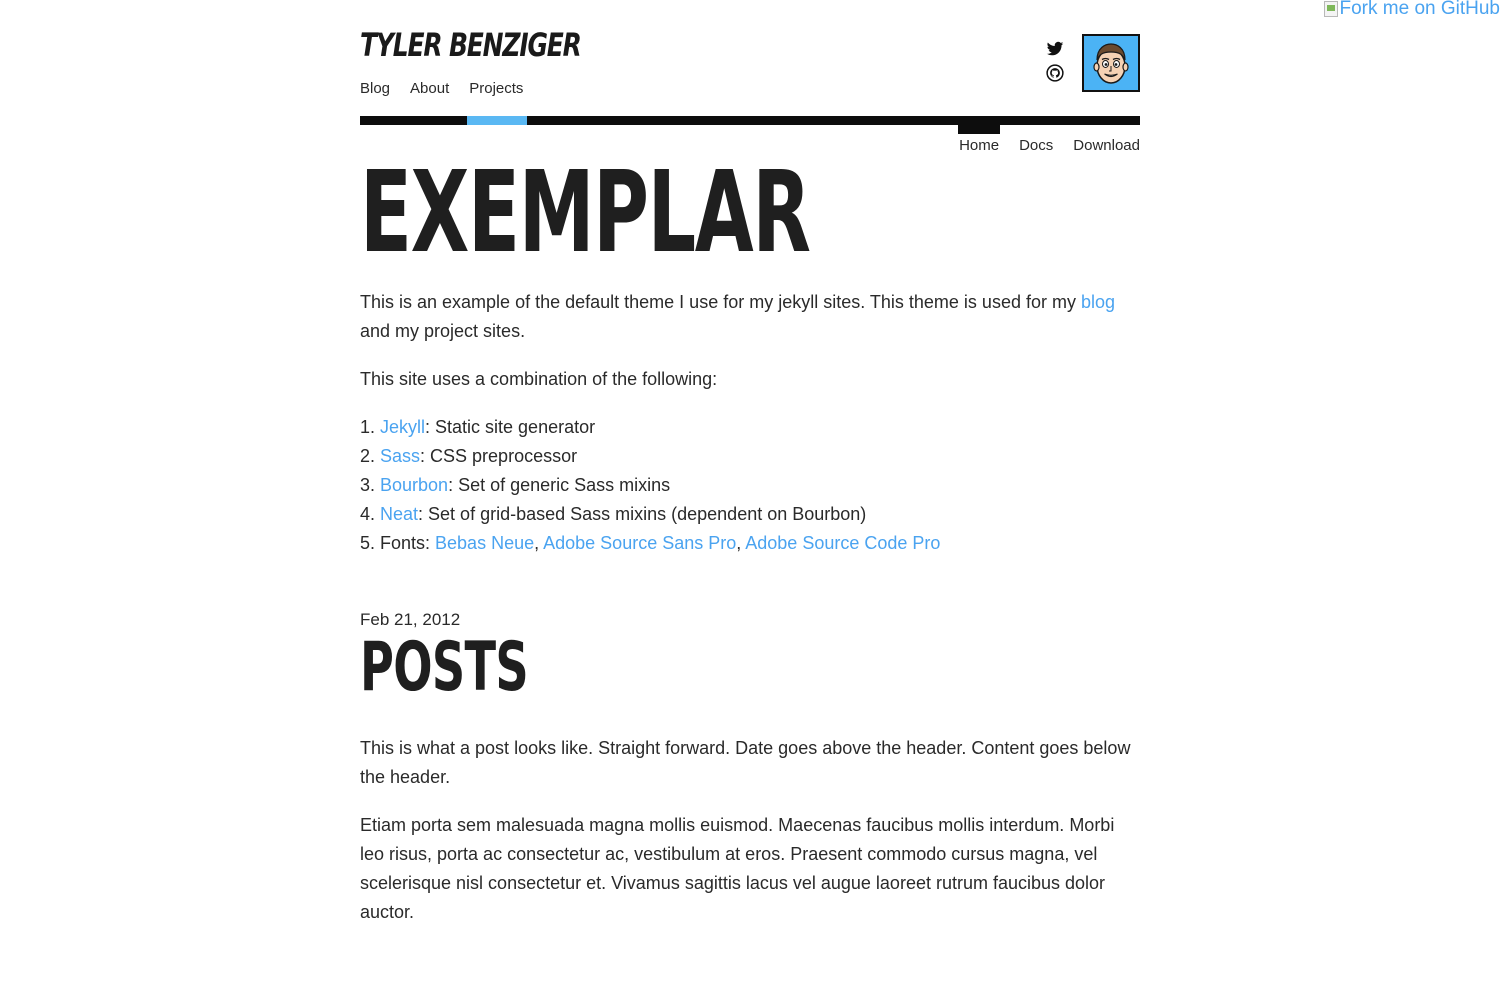 The width and height of the screenshot is (1500, 1000). Describe the element at coordinates (585, 213) in the screenshot. I see `page-title: EXEMPLAR` at that location.